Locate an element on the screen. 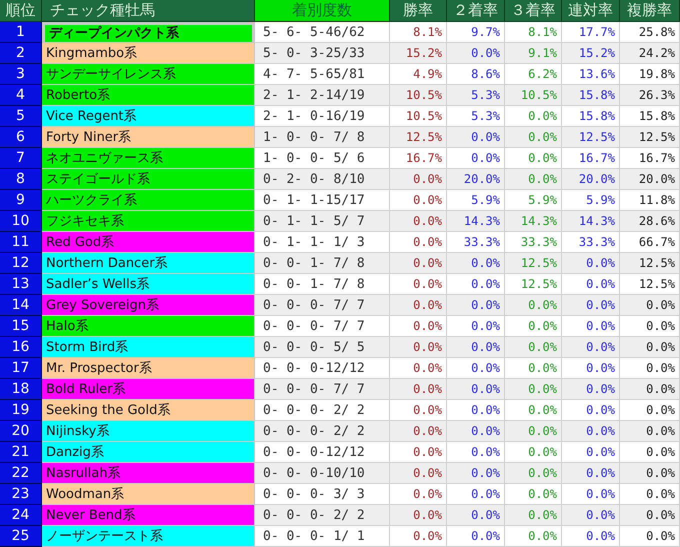  table-cell: Red God系 is located at coordinates (148, 242).